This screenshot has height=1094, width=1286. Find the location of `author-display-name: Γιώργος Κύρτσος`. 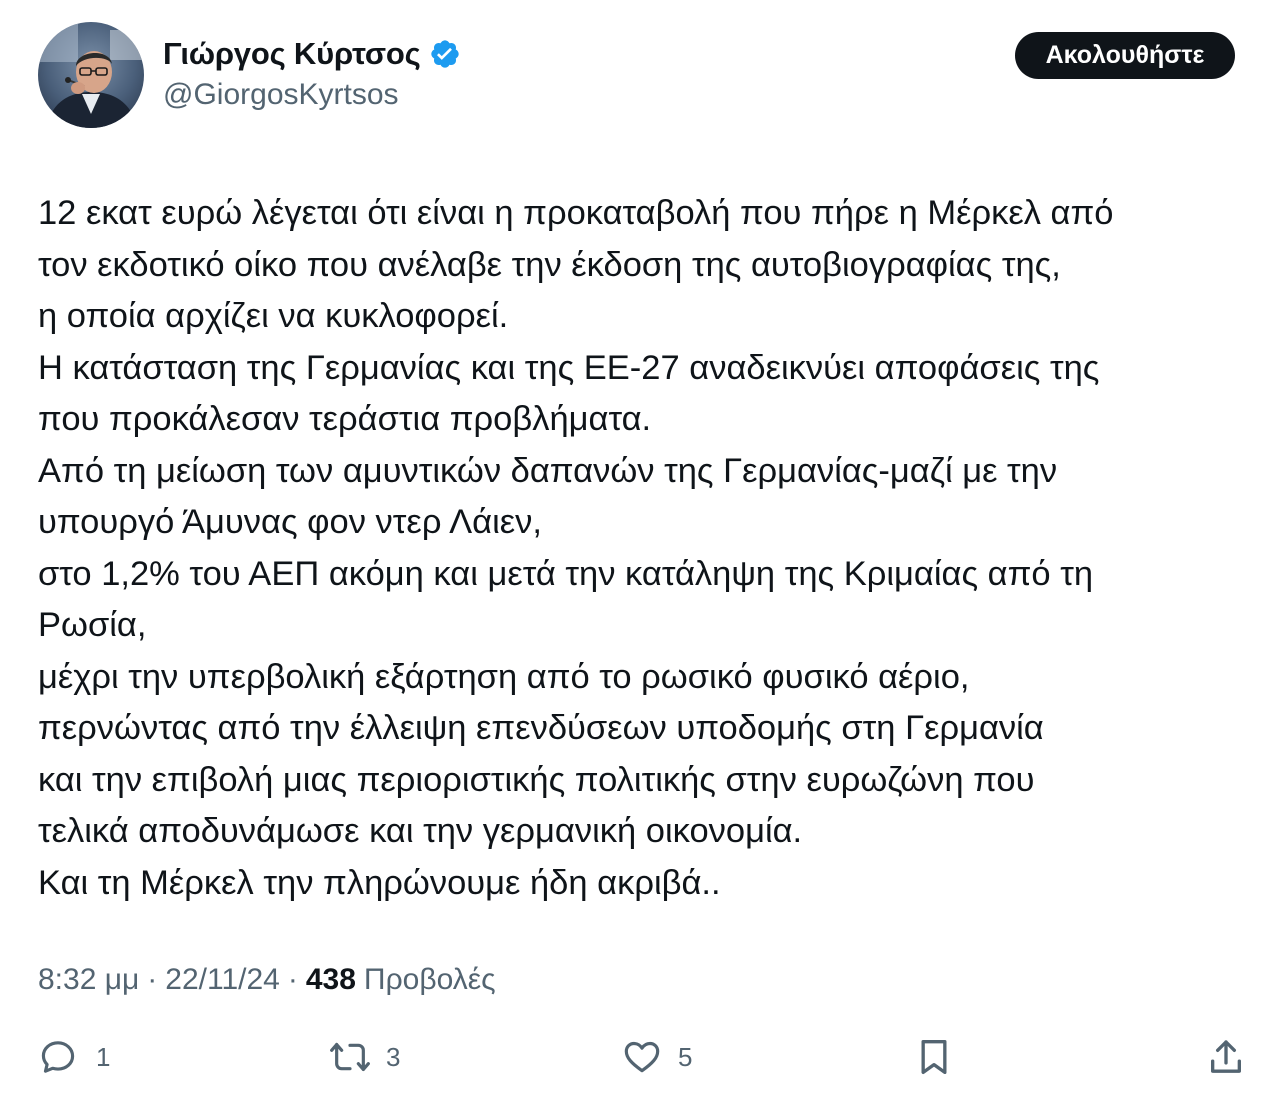

author-display-name: Γιώργος Κύρτσος is located at coordinates (292, 54).